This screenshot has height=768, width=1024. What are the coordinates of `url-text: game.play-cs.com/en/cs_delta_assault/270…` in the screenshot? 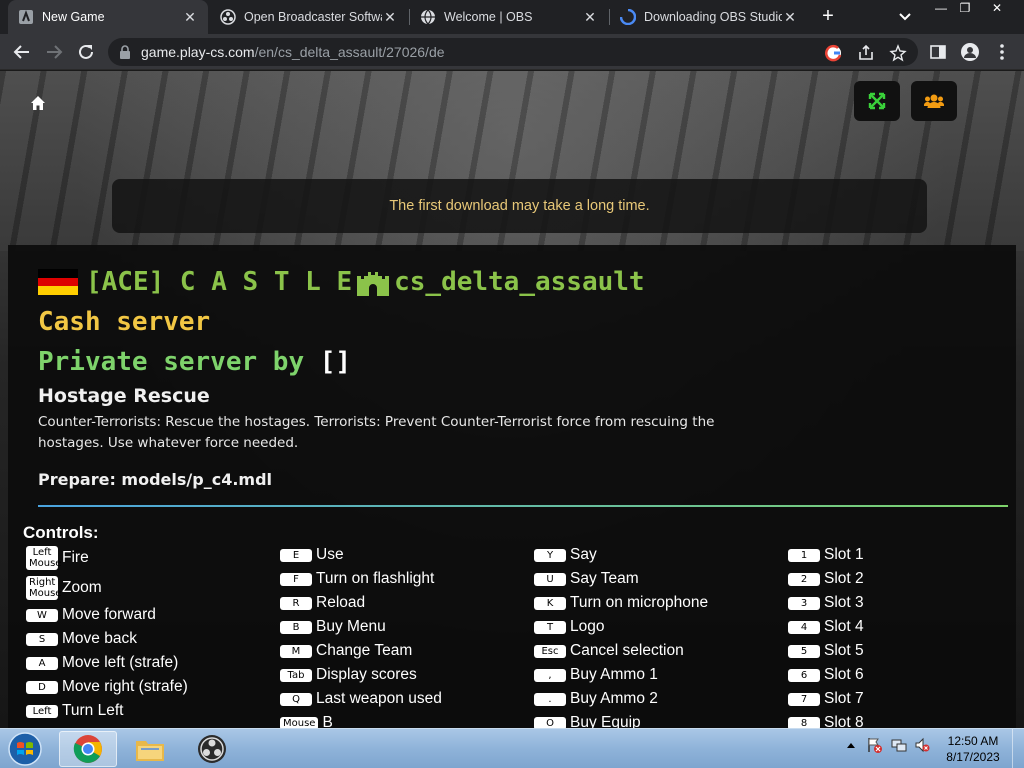 It's located at (293, 52).